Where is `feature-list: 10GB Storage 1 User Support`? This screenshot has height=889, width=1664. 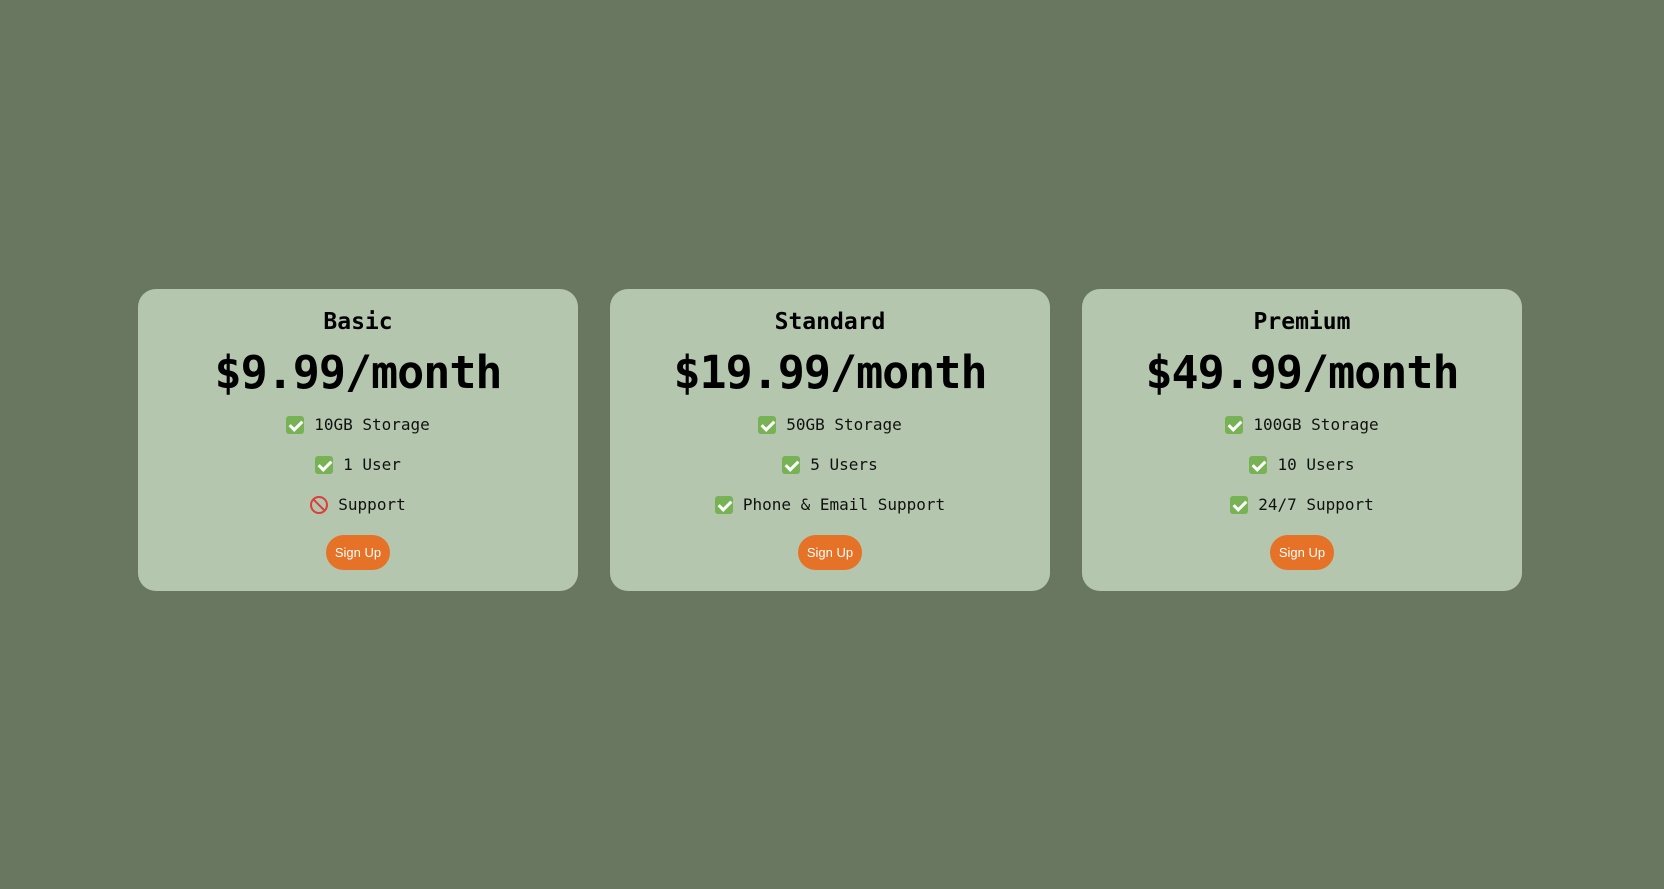 feature-list: 10GB Storage 1 User Support is located at coordinates (358, 465).